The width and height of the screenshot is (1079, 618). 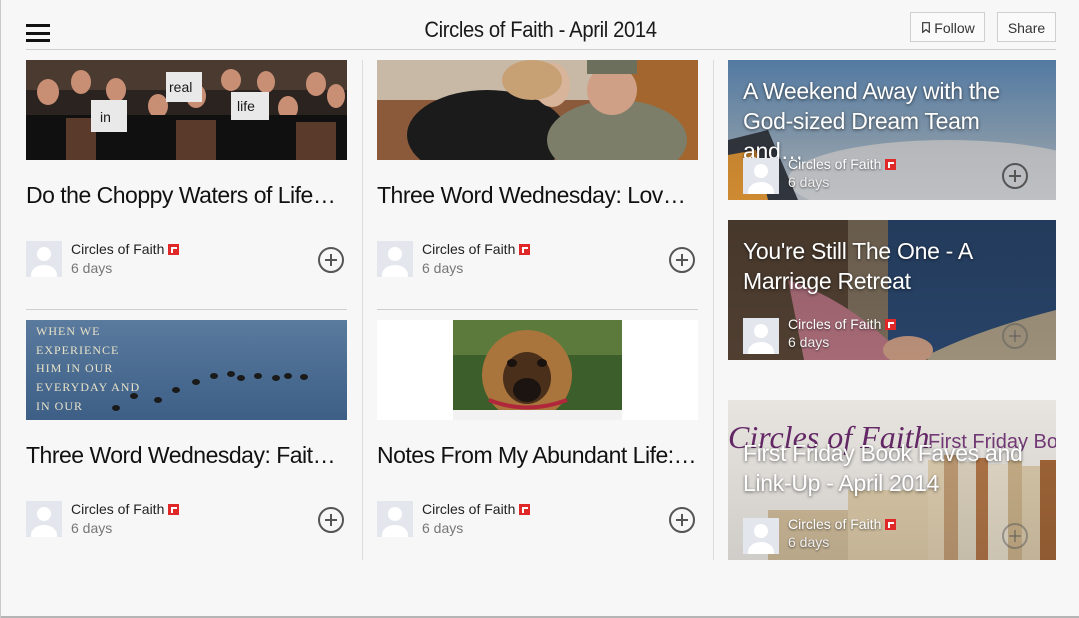 What do you see at coordinates (186, 110) in the screenshot?
I see `article-image: in real life` at bounding box center [186, 110].